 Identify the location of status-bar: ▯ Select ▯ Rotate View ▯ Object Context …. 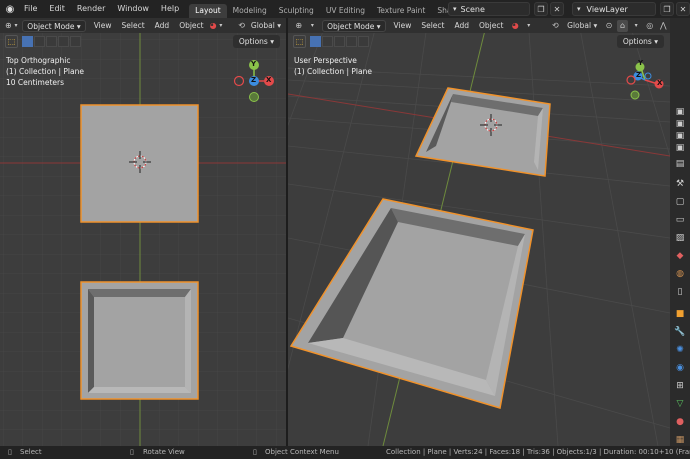
(345, 452).